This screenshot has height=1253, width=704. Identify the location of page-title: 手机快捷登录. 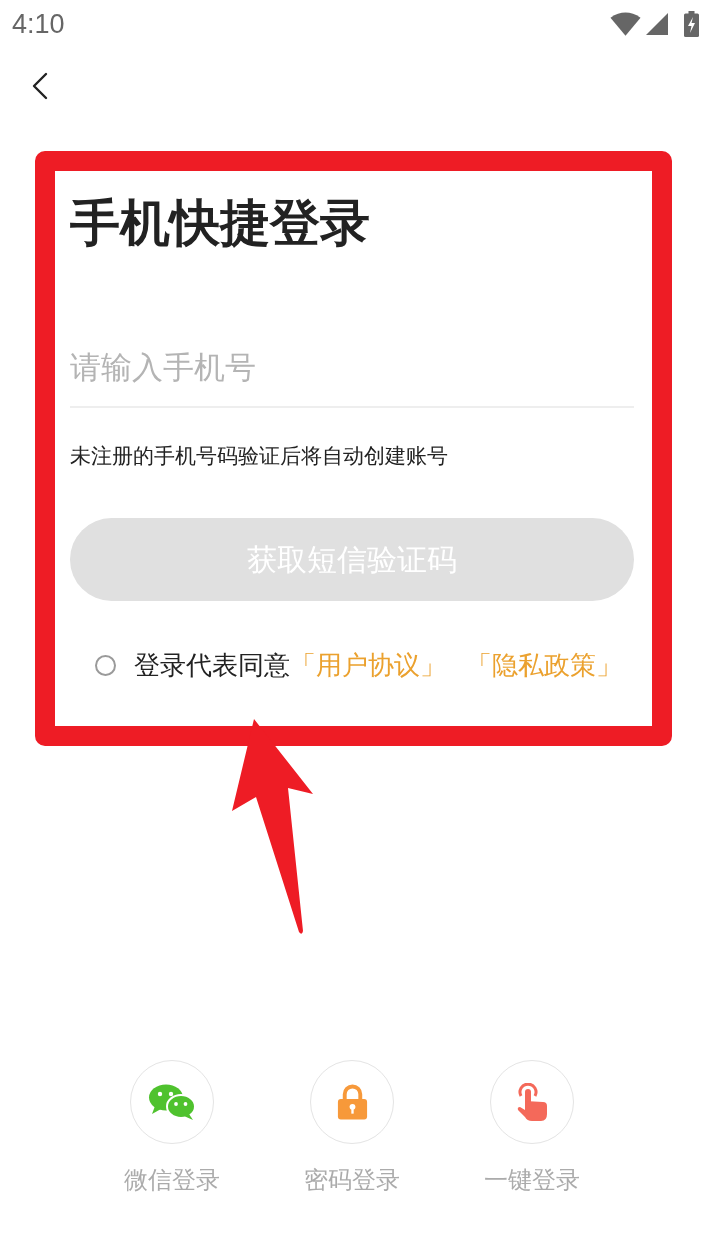
(220, 223).